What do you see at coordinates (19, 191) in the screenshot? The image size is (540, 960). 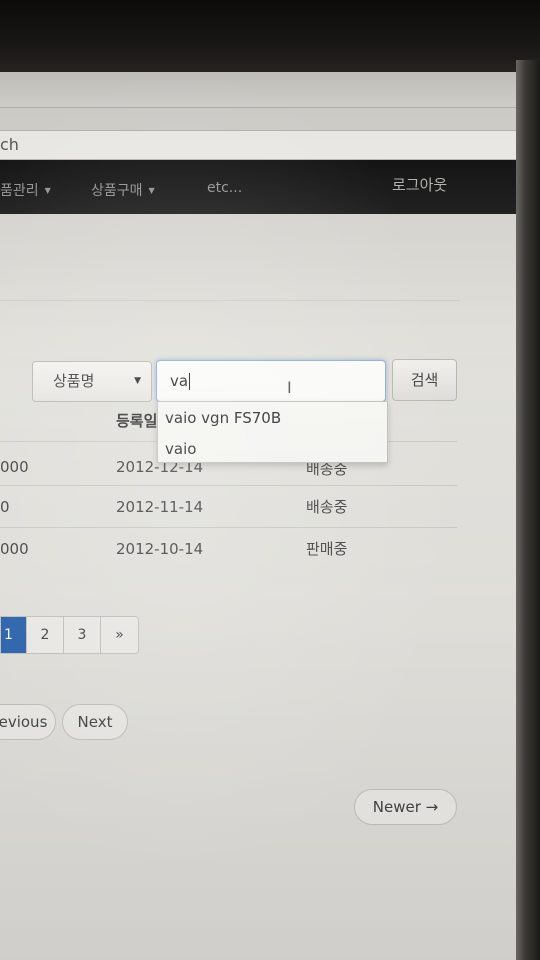 I see `nav-item-label: 품관리` at bounding box center [19, 191].